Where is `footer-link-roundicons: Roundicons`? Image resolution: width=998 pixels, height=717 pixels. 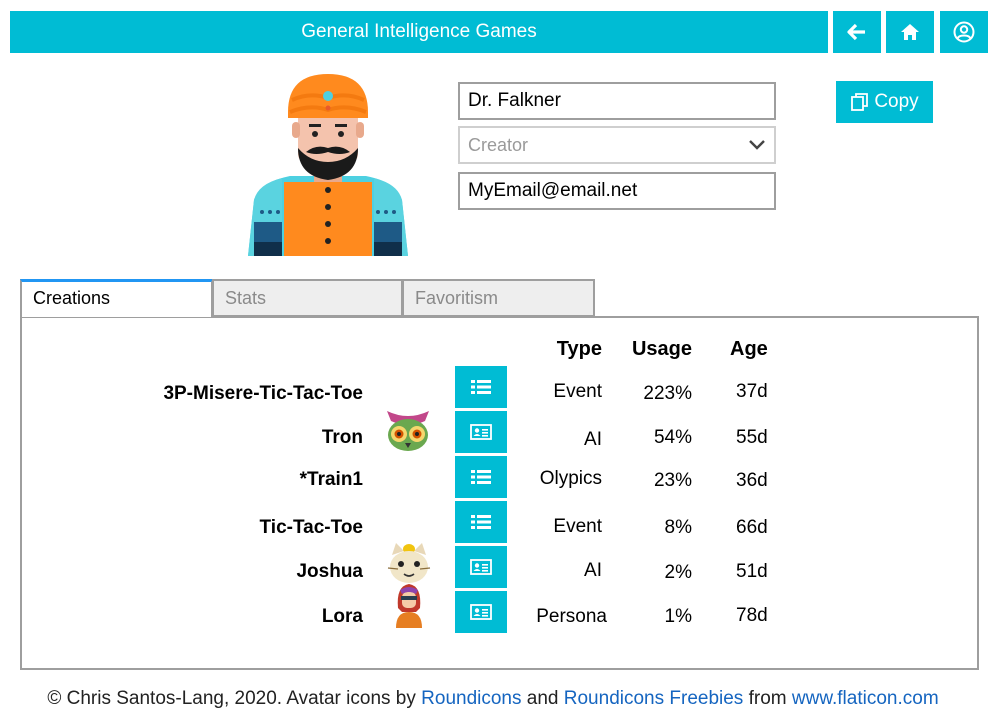
footer-link-roundicons: Roundicons is located at coordinates (471, 698).